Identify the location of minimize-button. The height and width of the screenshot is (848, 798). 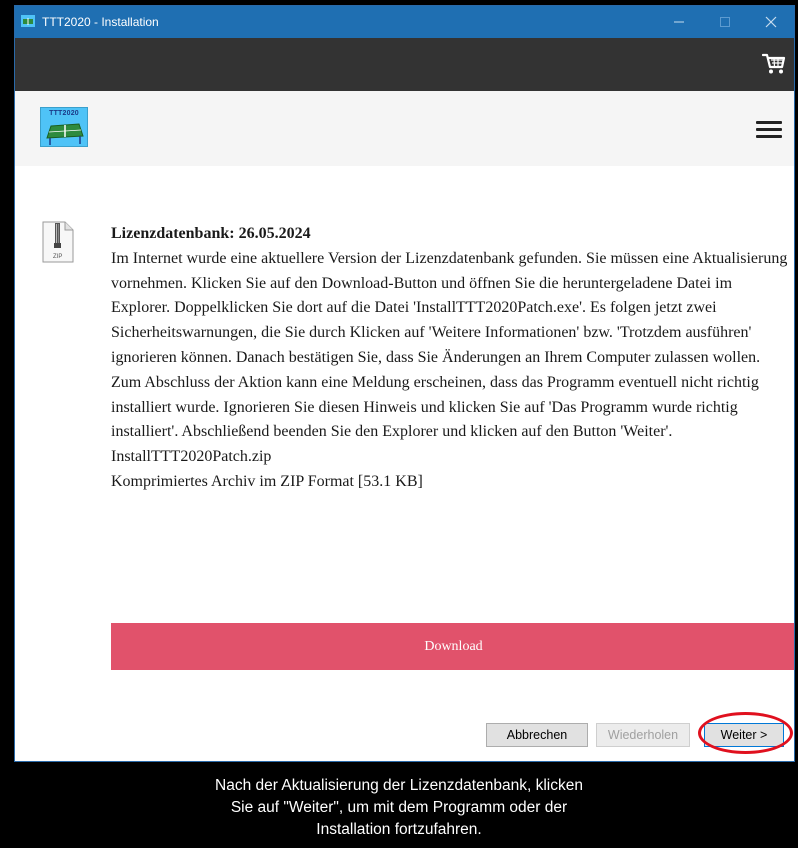
(679, 22).